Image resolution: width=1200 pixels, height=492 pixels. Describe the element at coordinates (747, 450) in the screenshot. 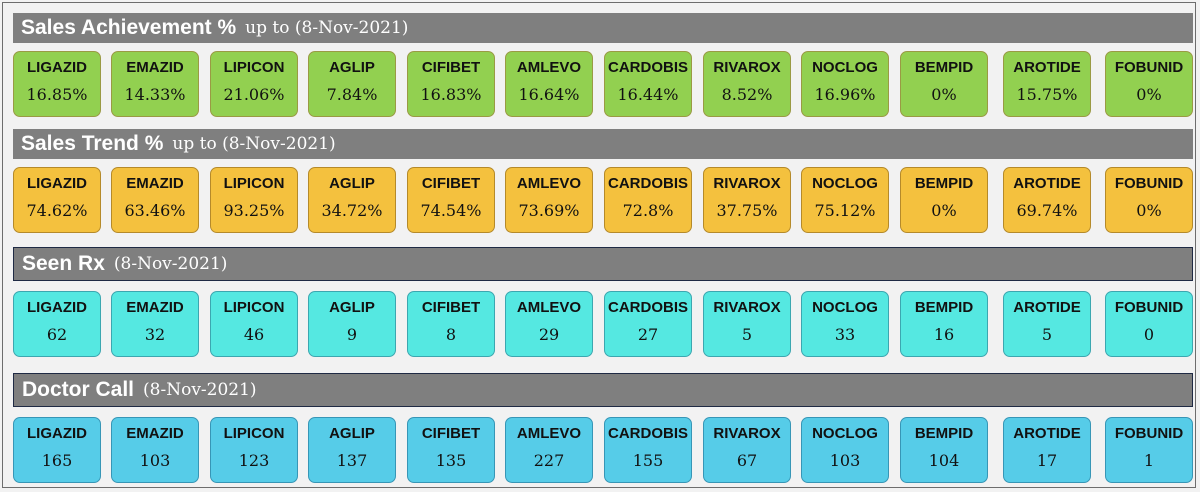

I see `tile-rivarox: RIVAROX 67` at that location.